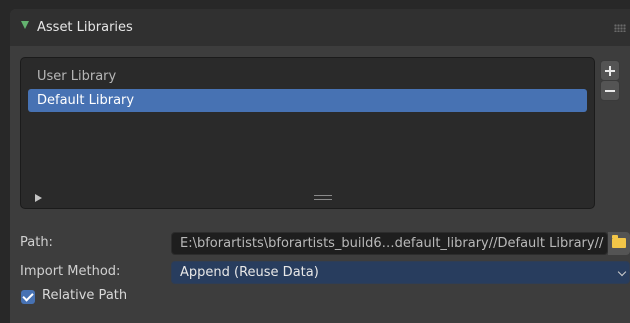 This screenshot has width=630, height=323. I want to click on add-library-button, so click(610, 70).